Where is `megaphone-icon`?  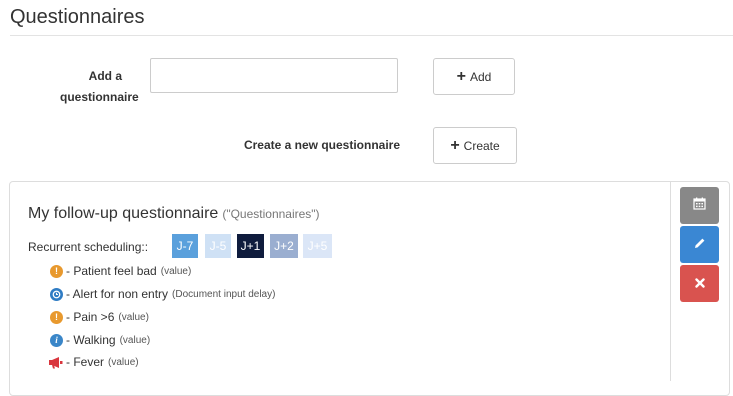 megaphone-icon is located at coordinates (55, 362).